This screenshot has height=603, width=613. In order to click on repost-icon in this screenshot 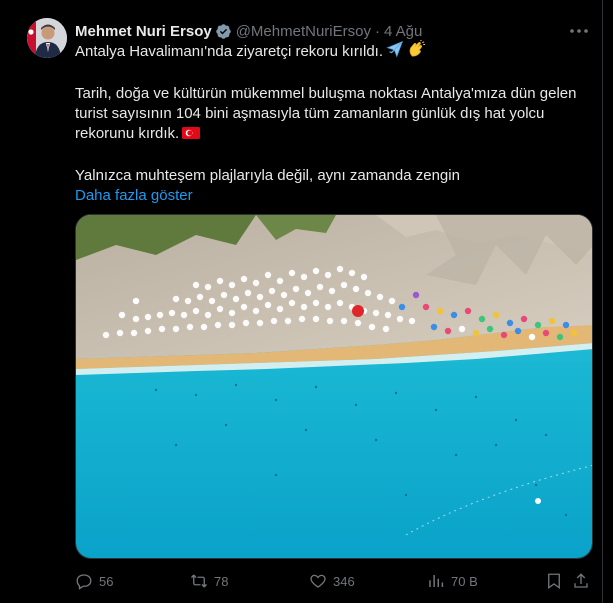, I will do `click(199, 581)`.